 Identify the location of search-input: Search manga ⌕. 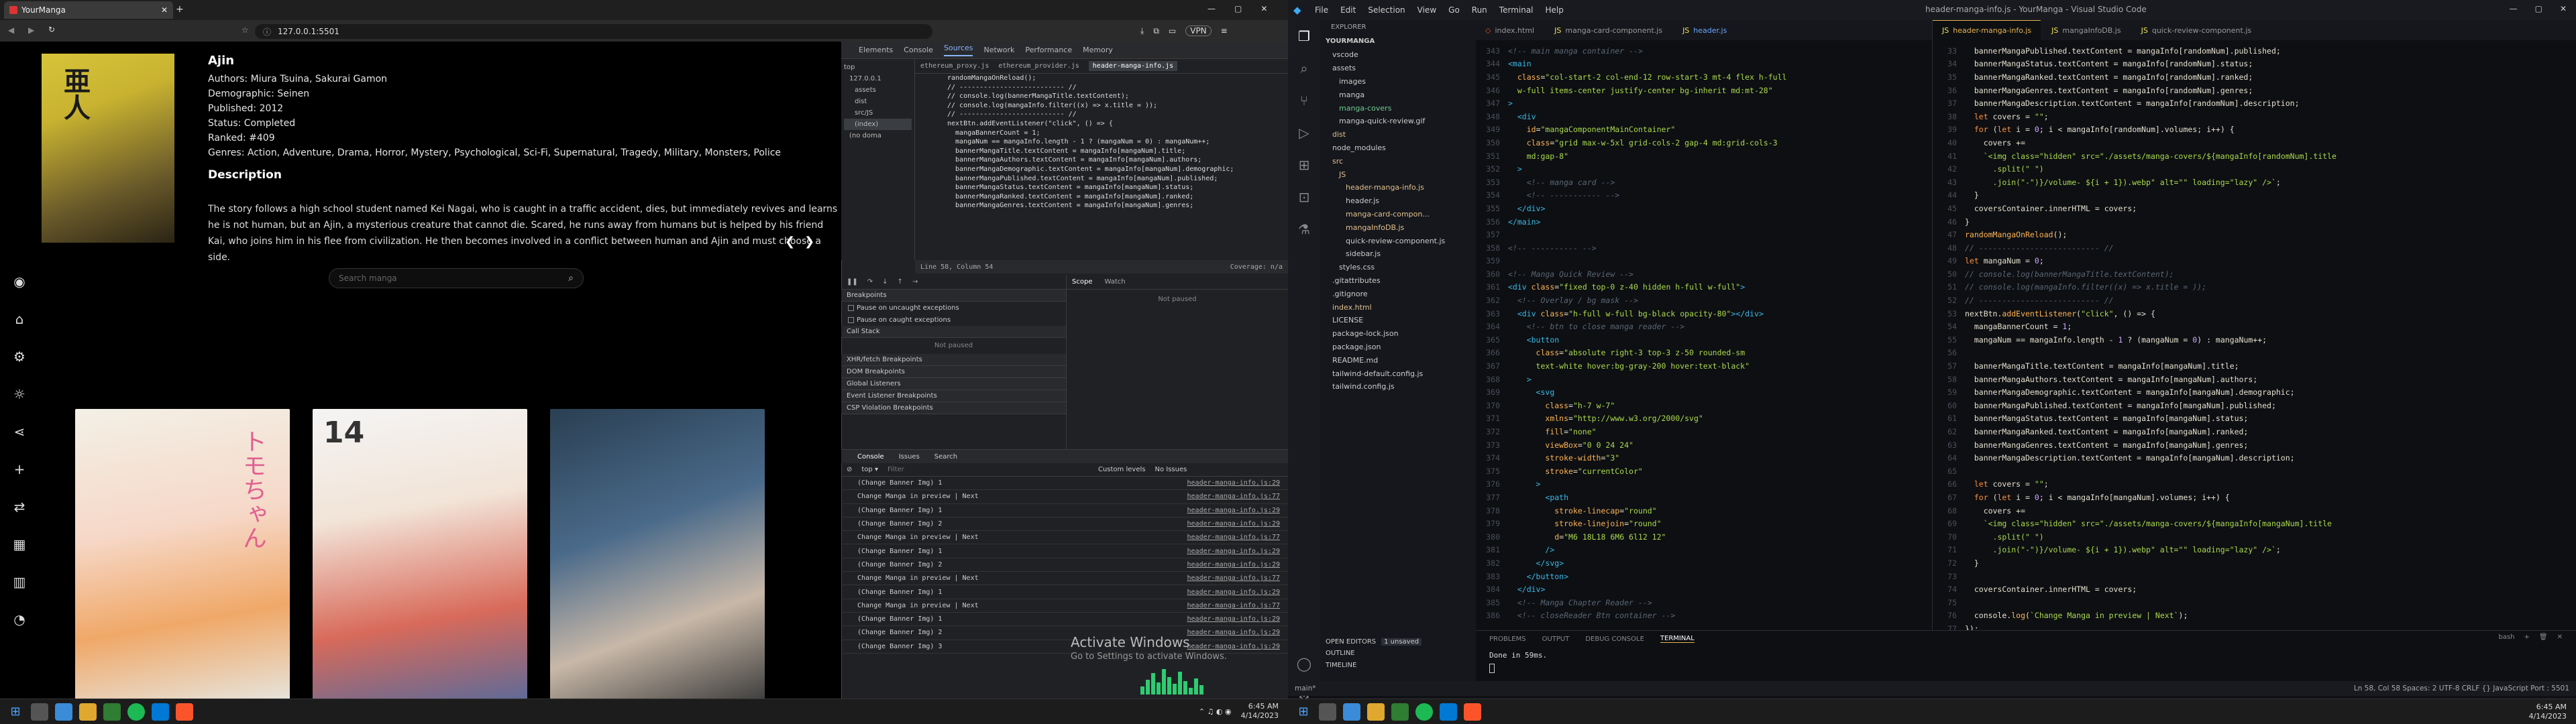
(456, 278).